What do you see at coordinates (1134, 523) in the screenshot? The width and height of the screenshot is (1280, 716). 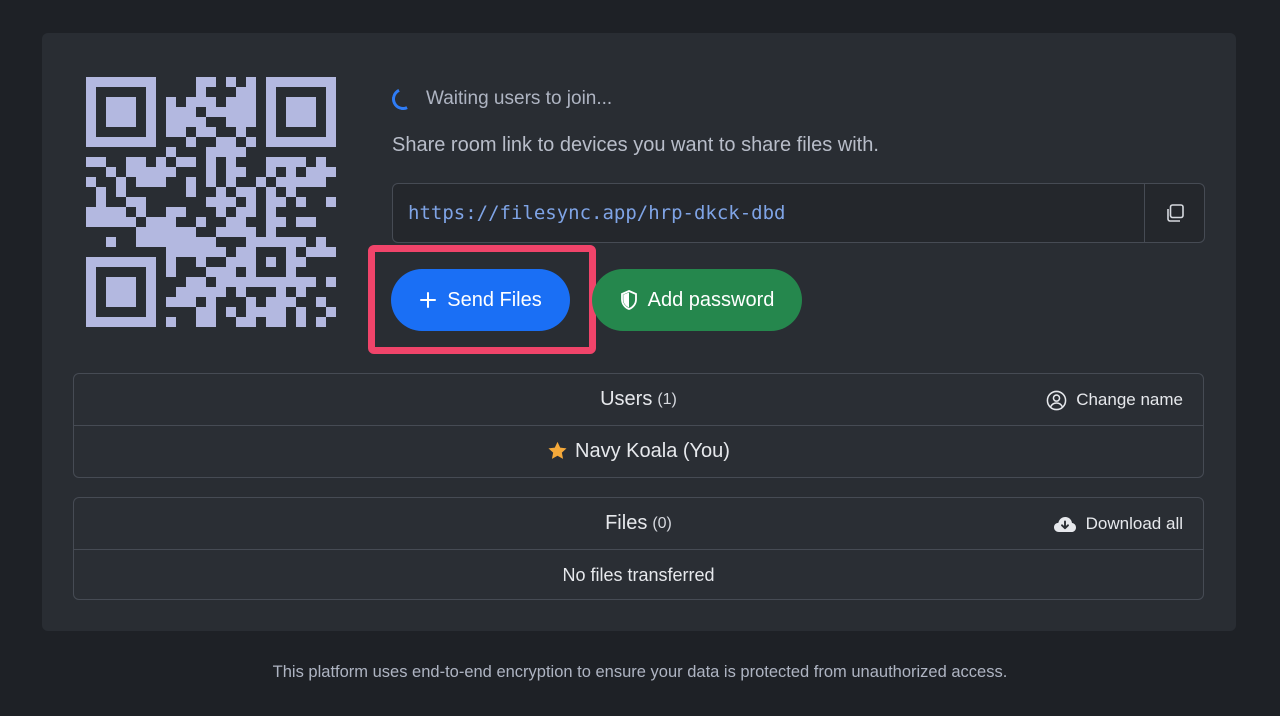 I see `download-all-label: Download all` at bounding box center [1134, 523].